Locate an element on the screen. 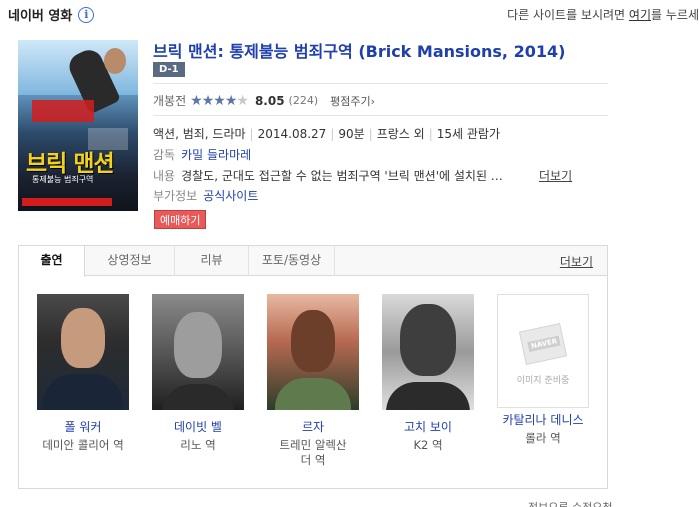 This screenshot has width=699, height=507. cast-card: 데이빗 벨 리노 역 is located at coordinates (198, 373).